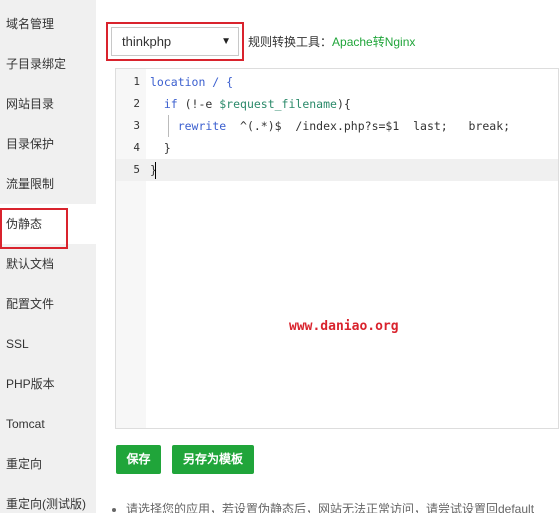  Describe the element at coordinates (192, 82) in the screenshot. I see `code-text: location / {` at that location.